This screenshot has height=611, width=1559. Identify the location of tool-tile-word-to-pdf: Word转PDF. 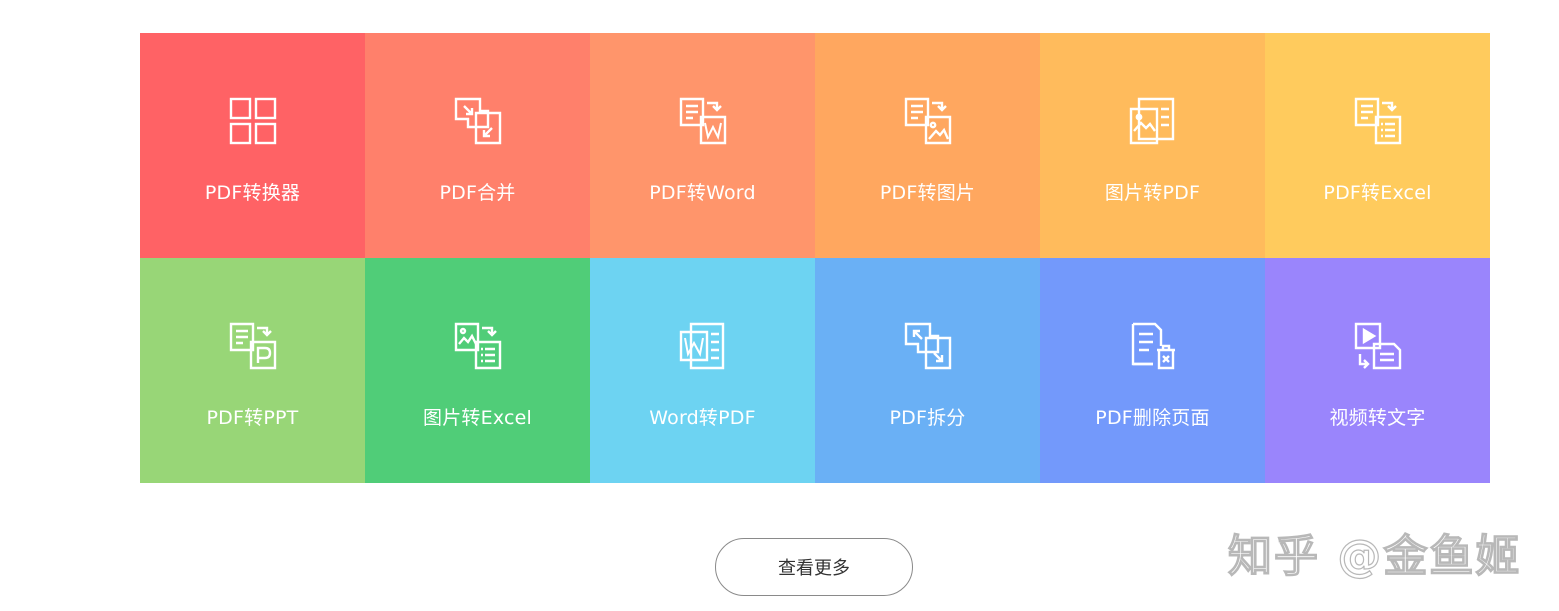
(702, 370).